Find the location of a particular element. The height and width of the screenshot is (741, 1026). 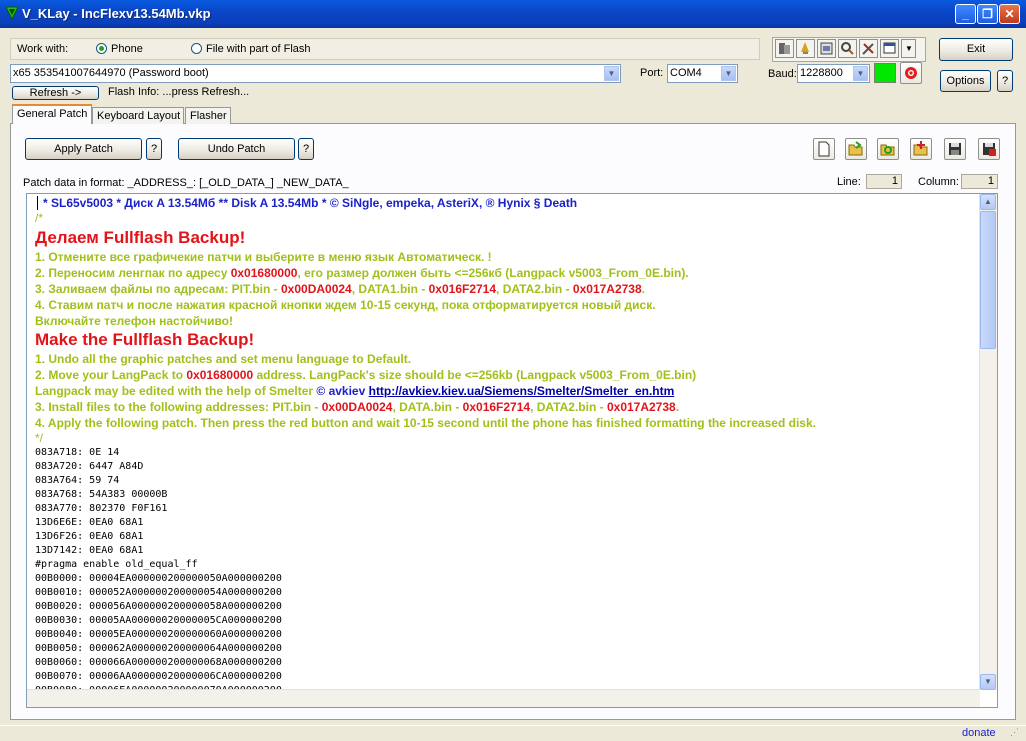

line-label: Line: is located at coordinates (849, 182).